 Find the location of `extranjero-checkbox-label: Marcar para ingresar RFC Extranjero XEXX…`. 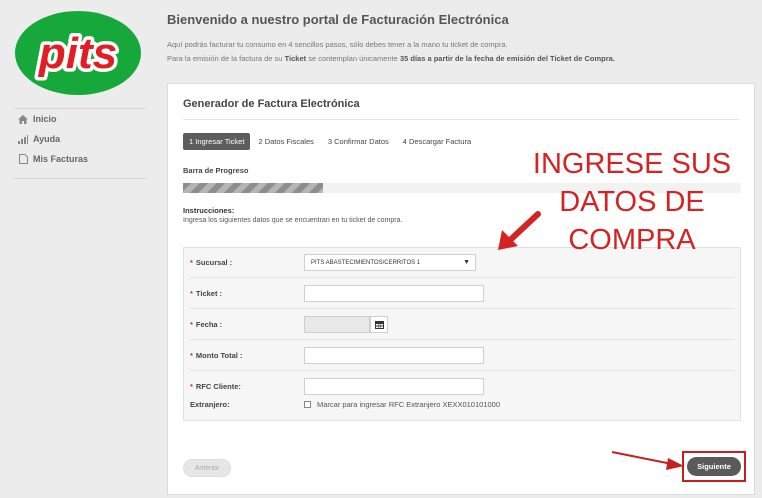

extranjero-checkbox-label: Marcar para ingresar RFC Extranjero XEXX… is located at coordinates (408, 404).